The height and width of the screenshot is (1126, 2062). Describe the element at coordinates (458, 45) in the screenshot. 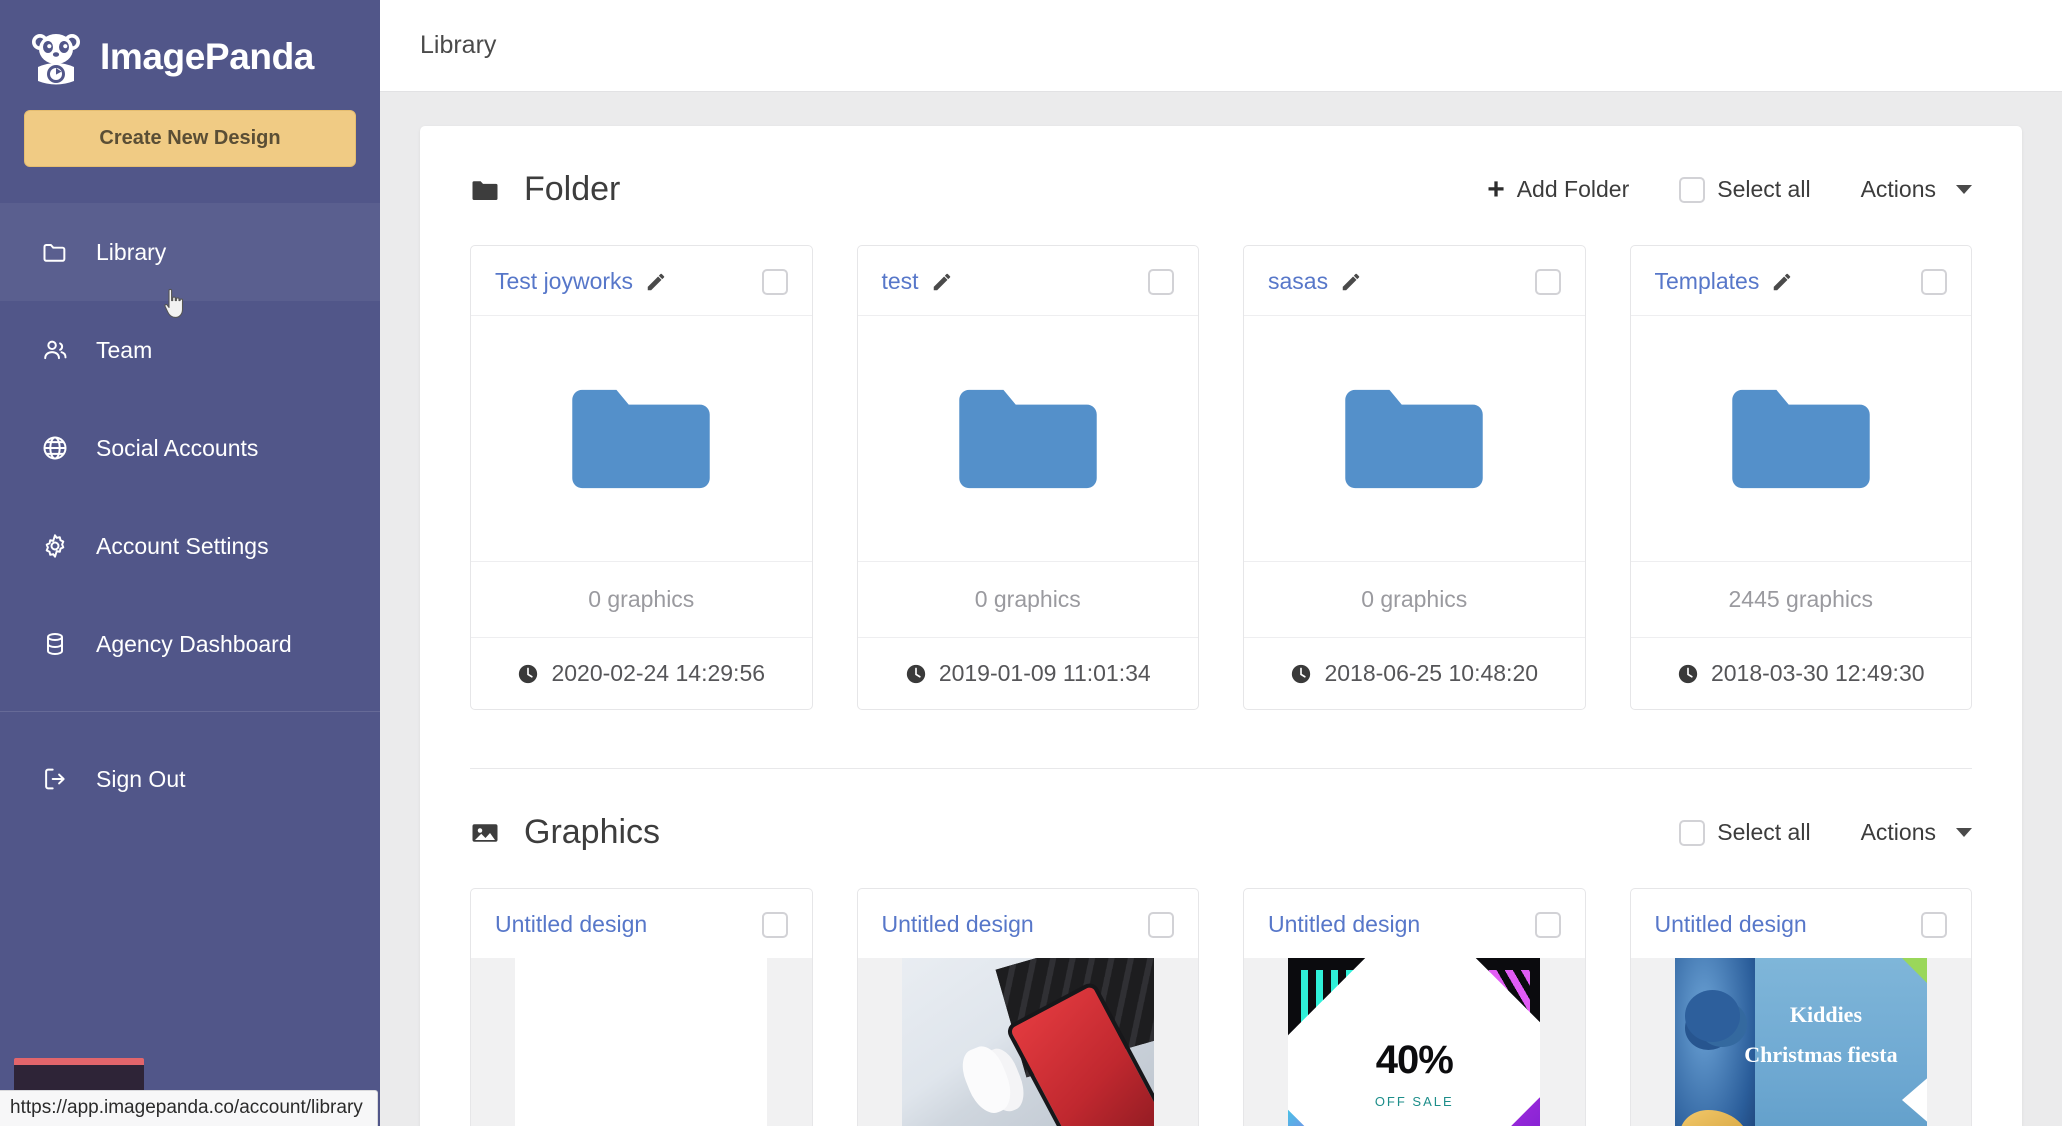

I see `page-title: Library` at that location.